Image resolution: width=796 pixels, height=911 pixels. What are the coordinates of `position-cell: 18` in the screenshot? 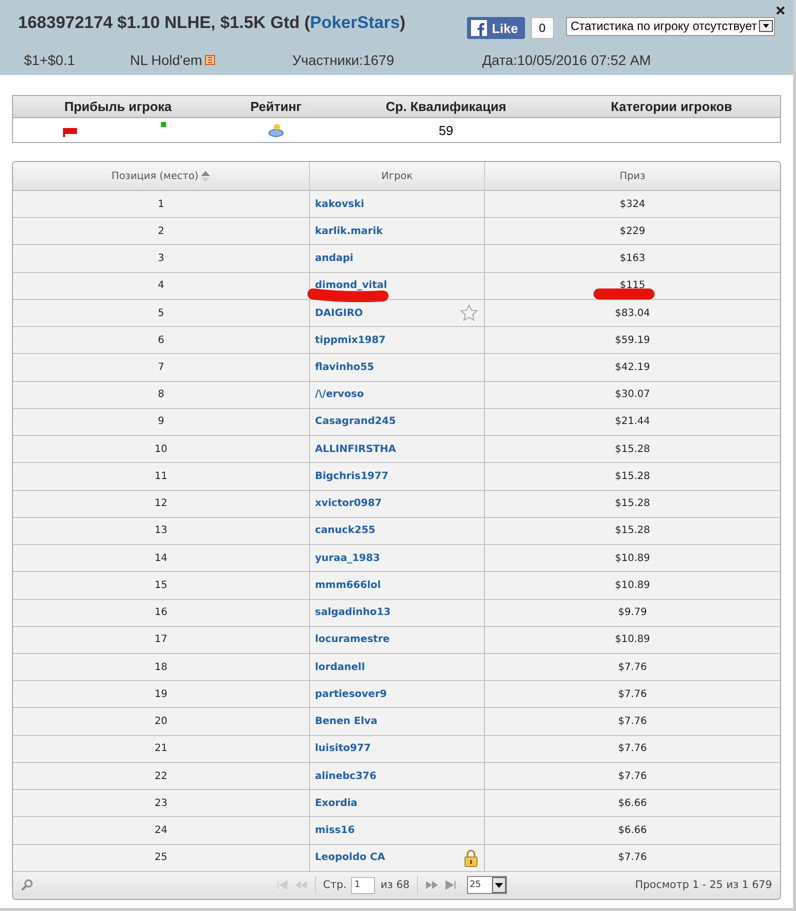 It's located at (161, 667).